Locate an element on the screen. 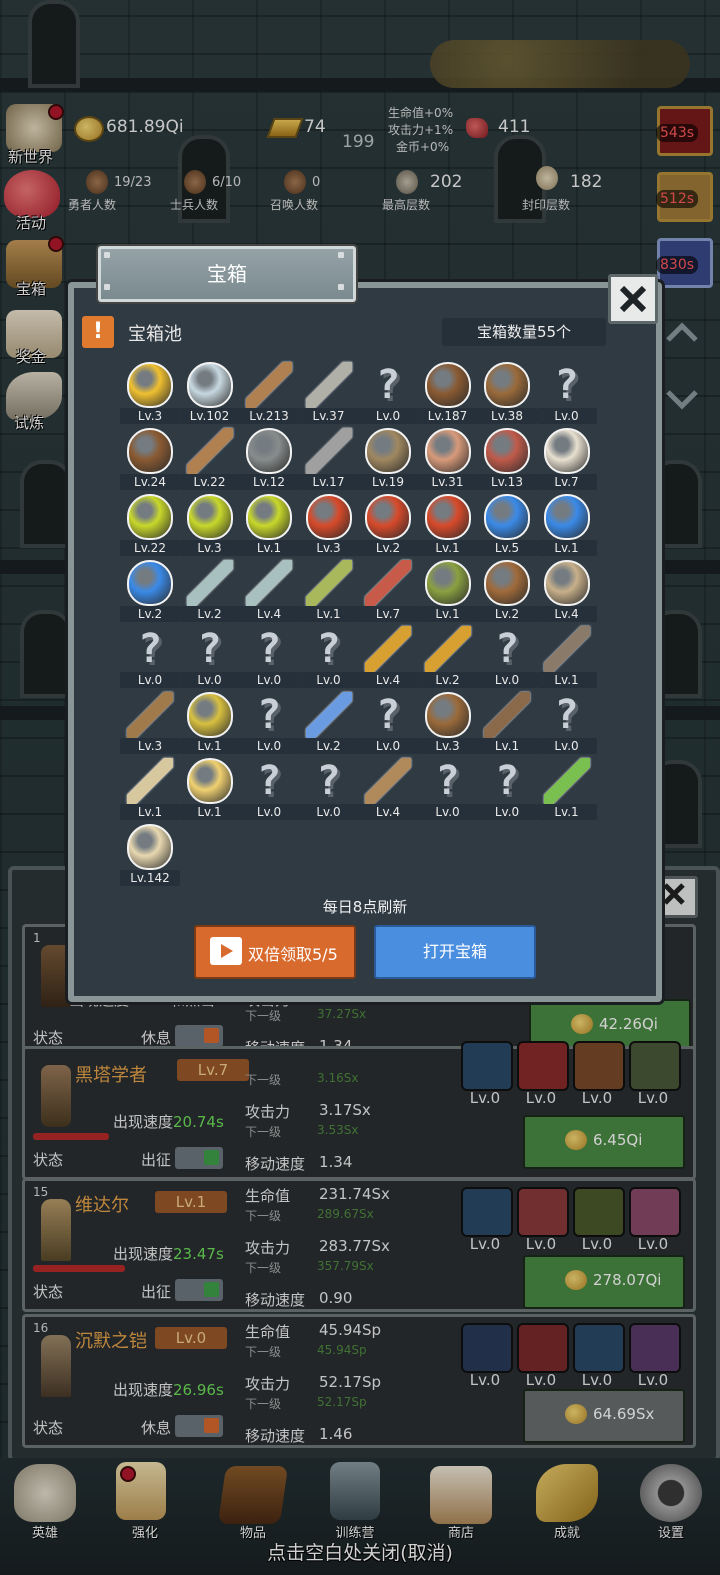  crown-icon is located at coordinates (150, 385).